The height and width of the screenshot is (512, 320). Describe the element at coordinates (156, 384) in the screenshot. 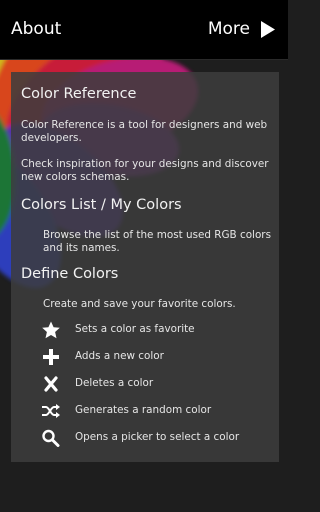

I see `legend-row-delete: Deletes a color` at that location.